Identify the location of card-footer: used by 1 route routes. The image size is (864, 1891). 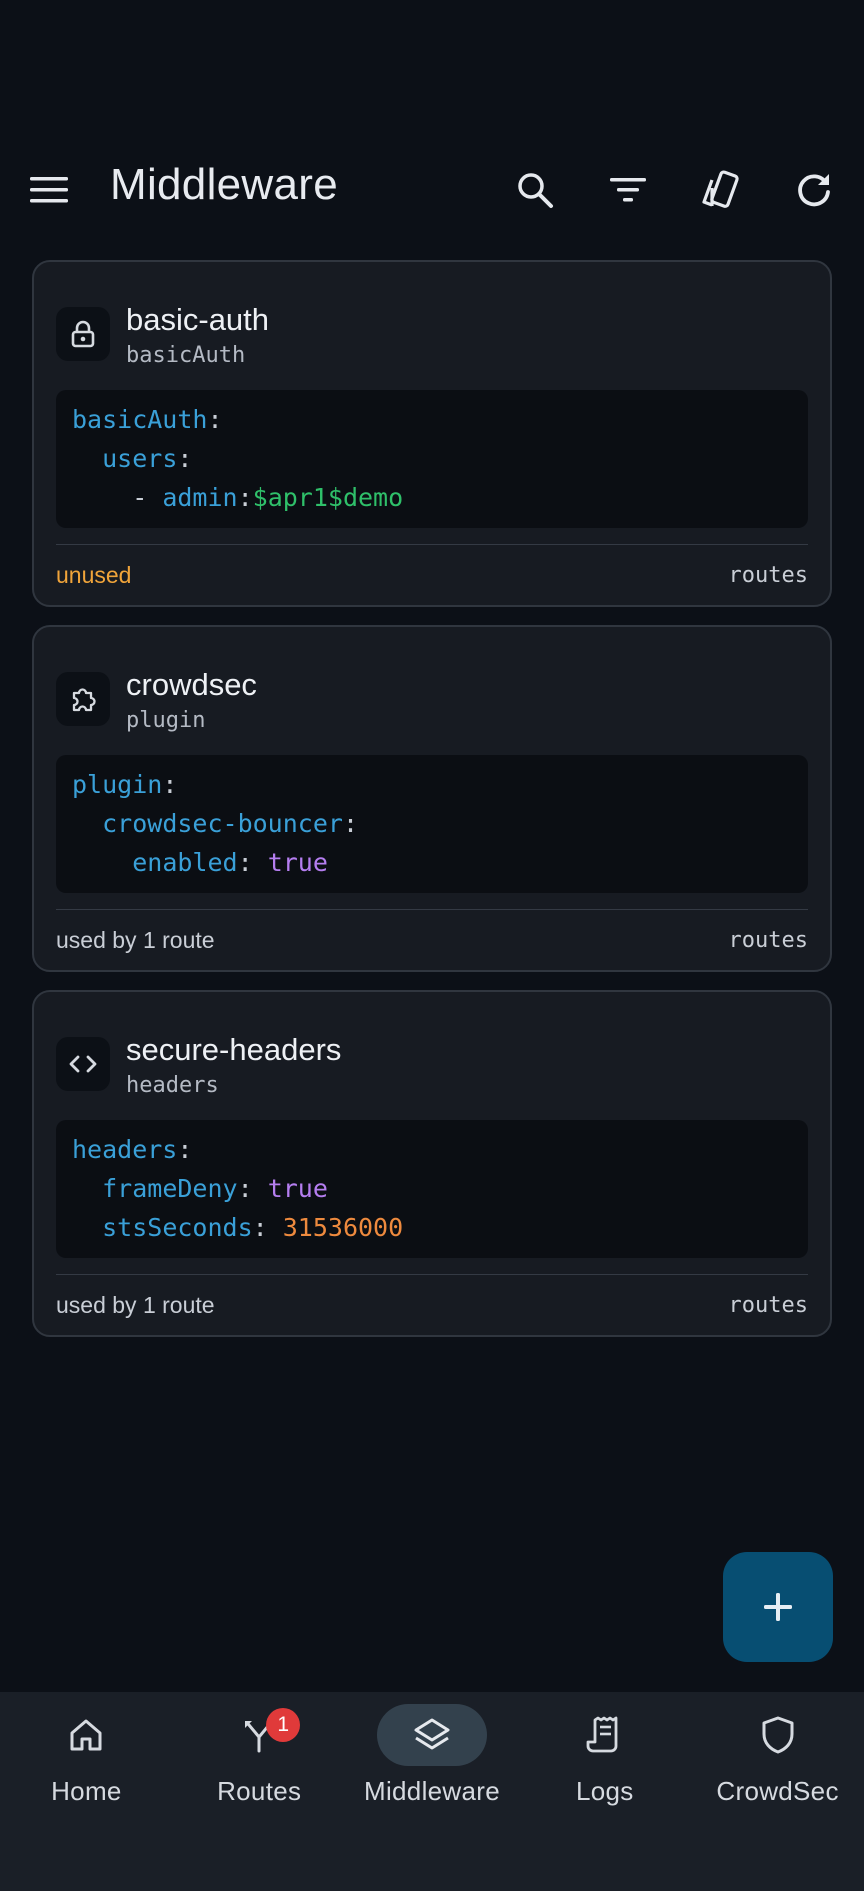
(432, 940).